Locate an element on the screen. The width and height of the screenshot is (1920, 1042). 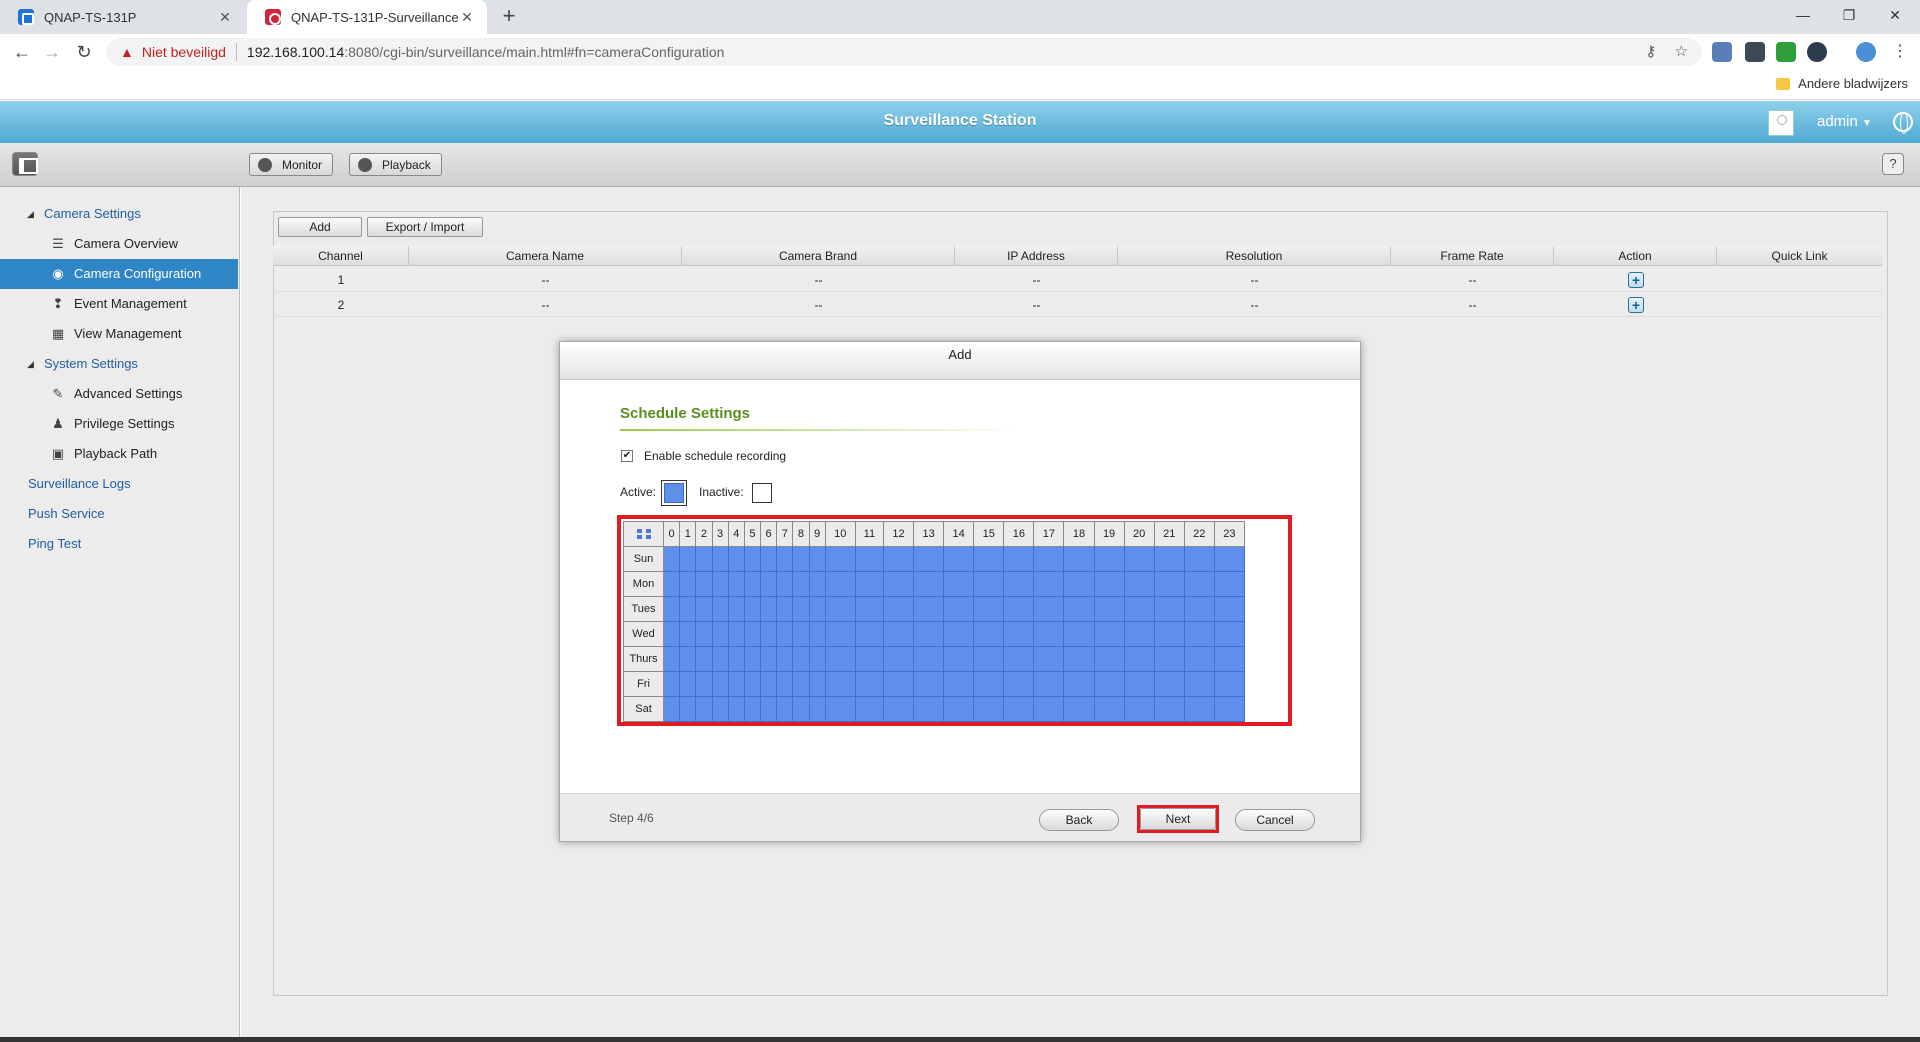
sidebar-group-camera-settings: ◢ Camera Settings is located at coordinates (119, 214).